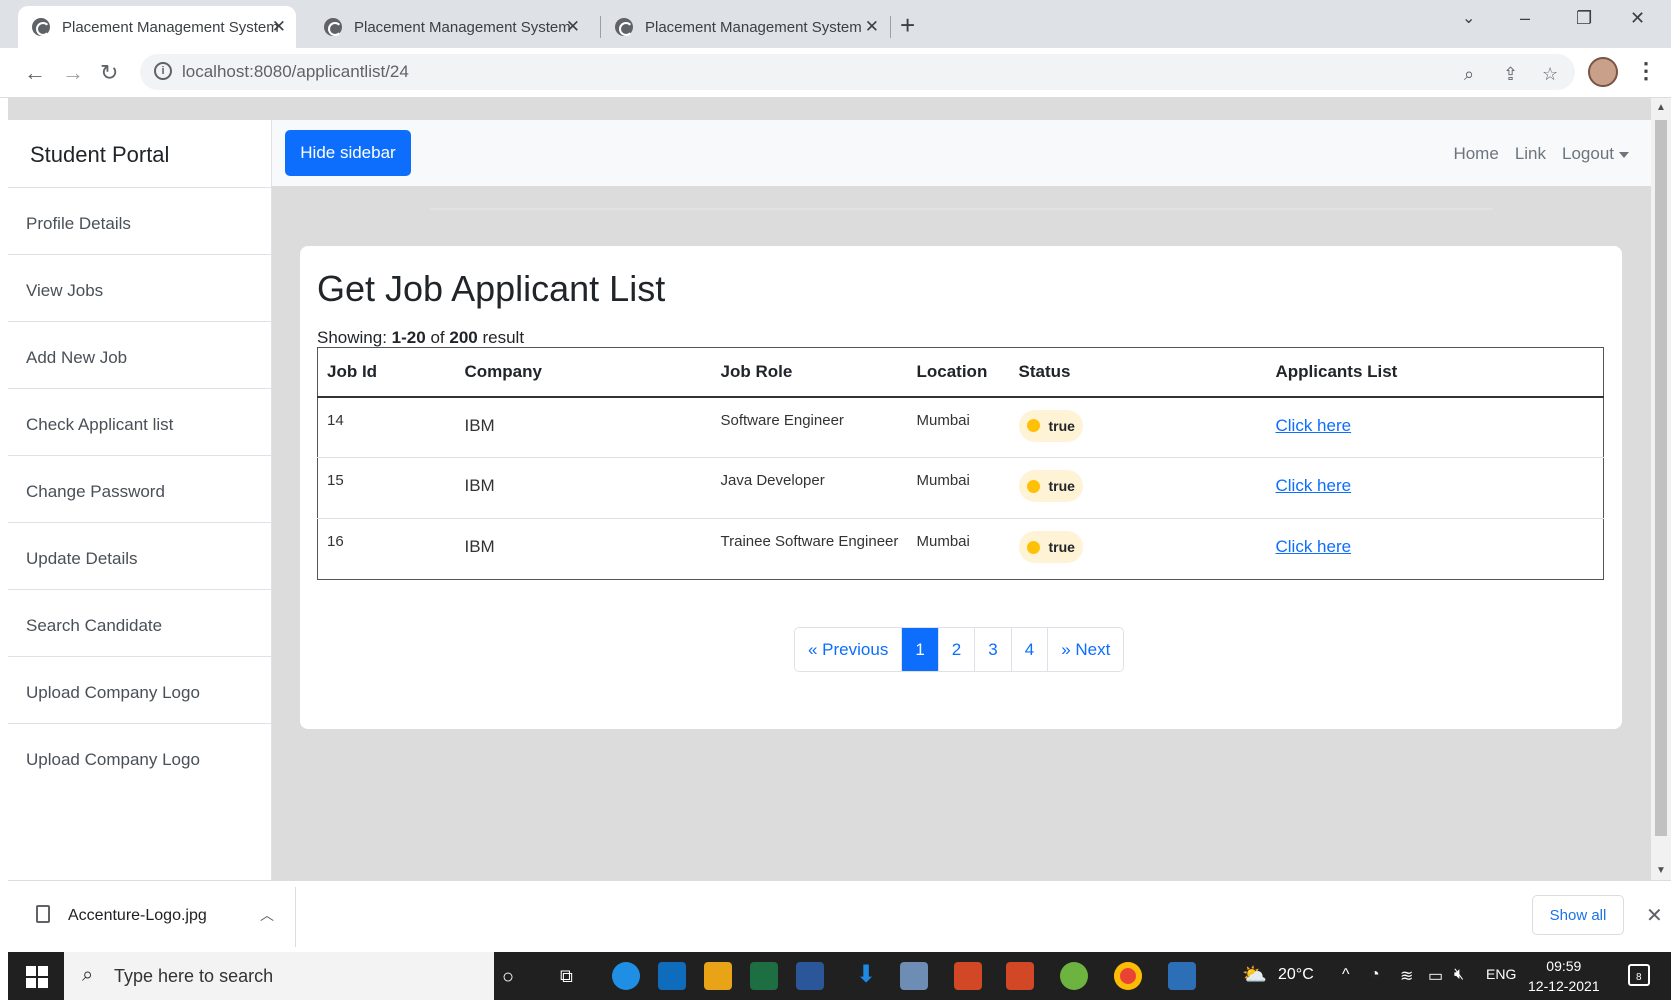 The width and height of the screenshot is (1671, 1000). What do you see at coordinates (1346, 975) in the screenshot?
I see `show-hidden-icons-icon: ^` at bounding box center [1346, 975].